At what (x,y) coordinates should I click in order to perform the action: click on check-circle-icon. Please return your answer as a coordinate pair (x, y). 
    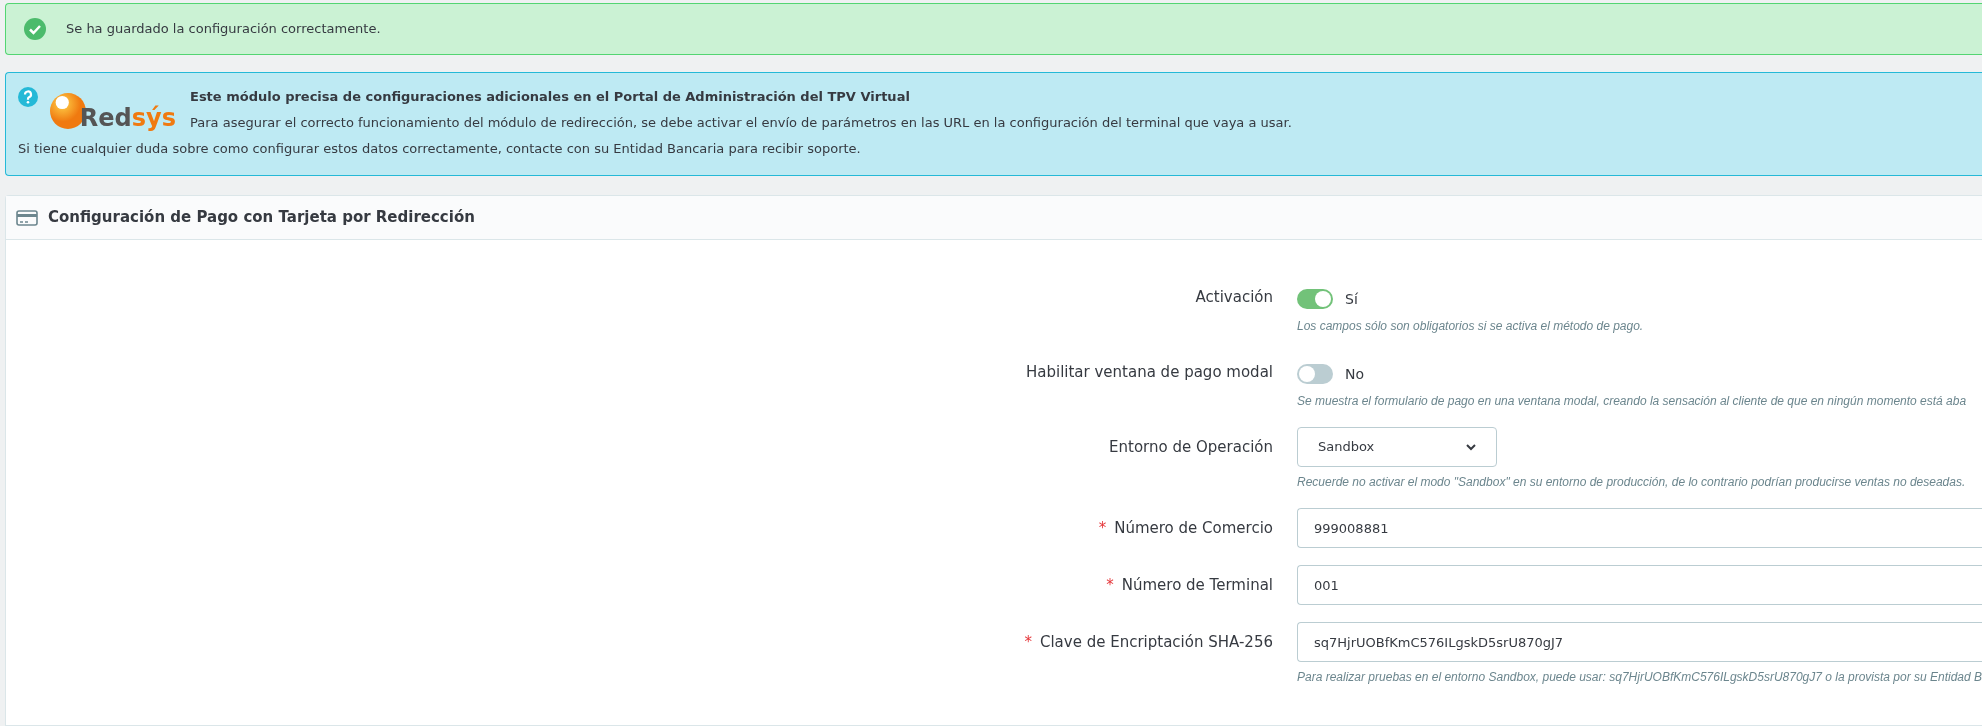
    Looking at the image, I should click on (35, 29).